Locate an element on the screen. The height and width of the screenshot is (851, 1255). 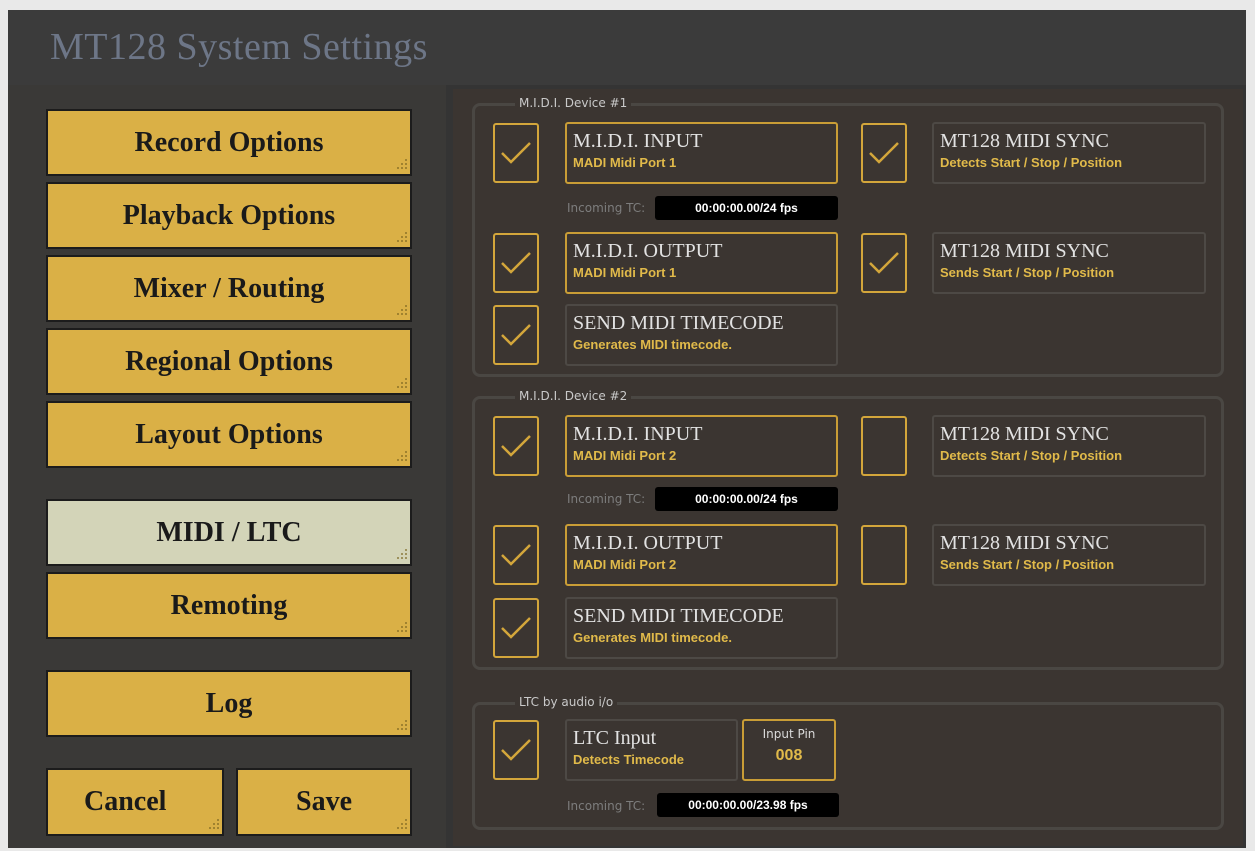
cancel-label: Cancel is located at coordinates (125, 801).